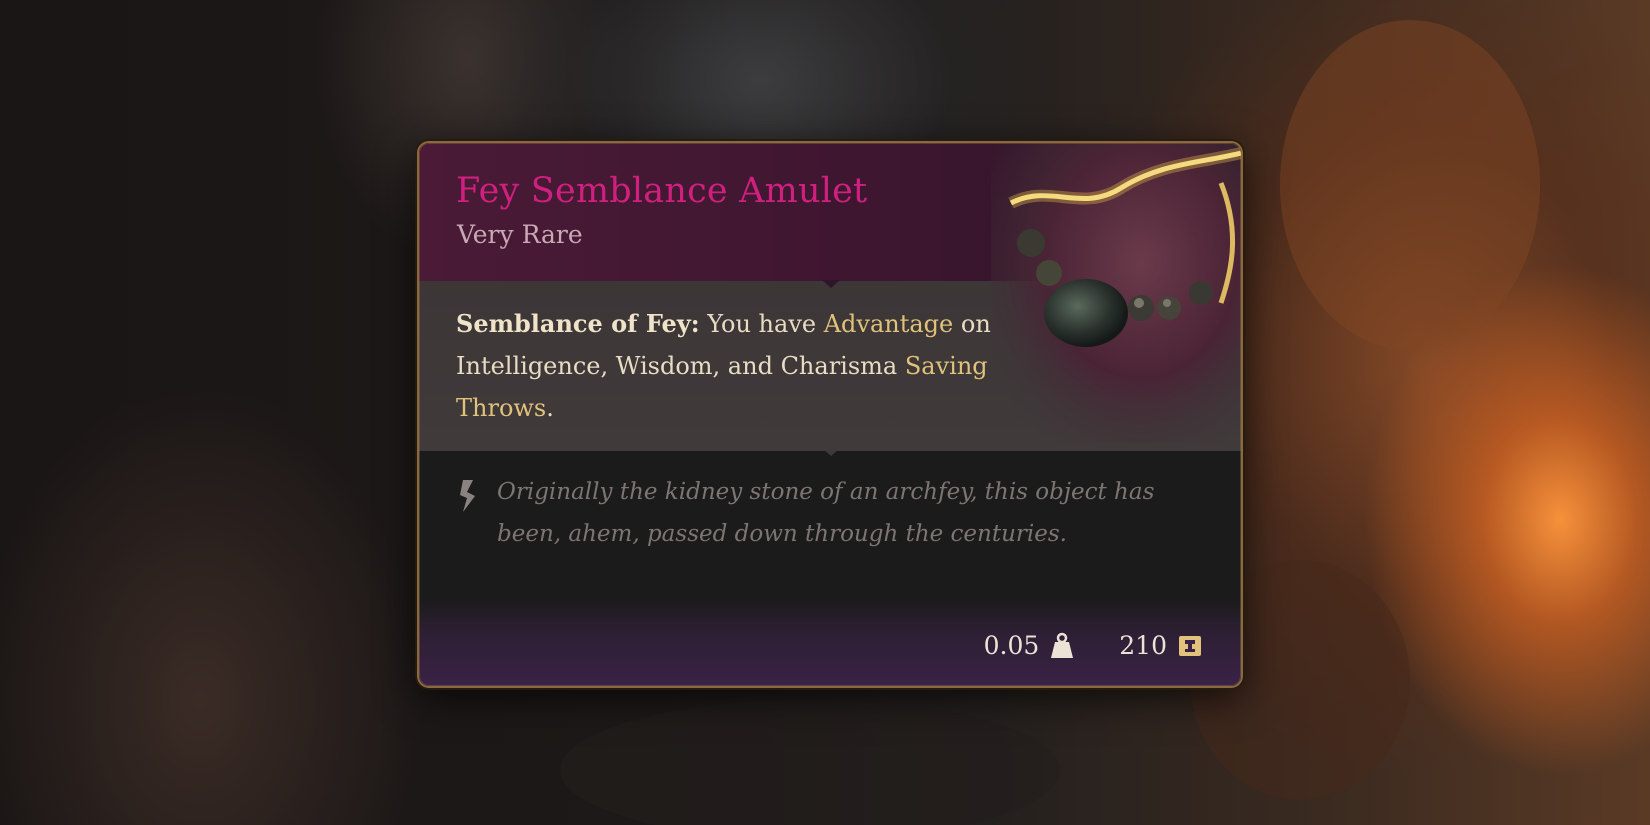 Image resolution: width=1650 pixels, height=825 pixels. Describe the element at coordinates (889, 324) in the screenshot. I see `keyword-advantage: Advantage` at that location.